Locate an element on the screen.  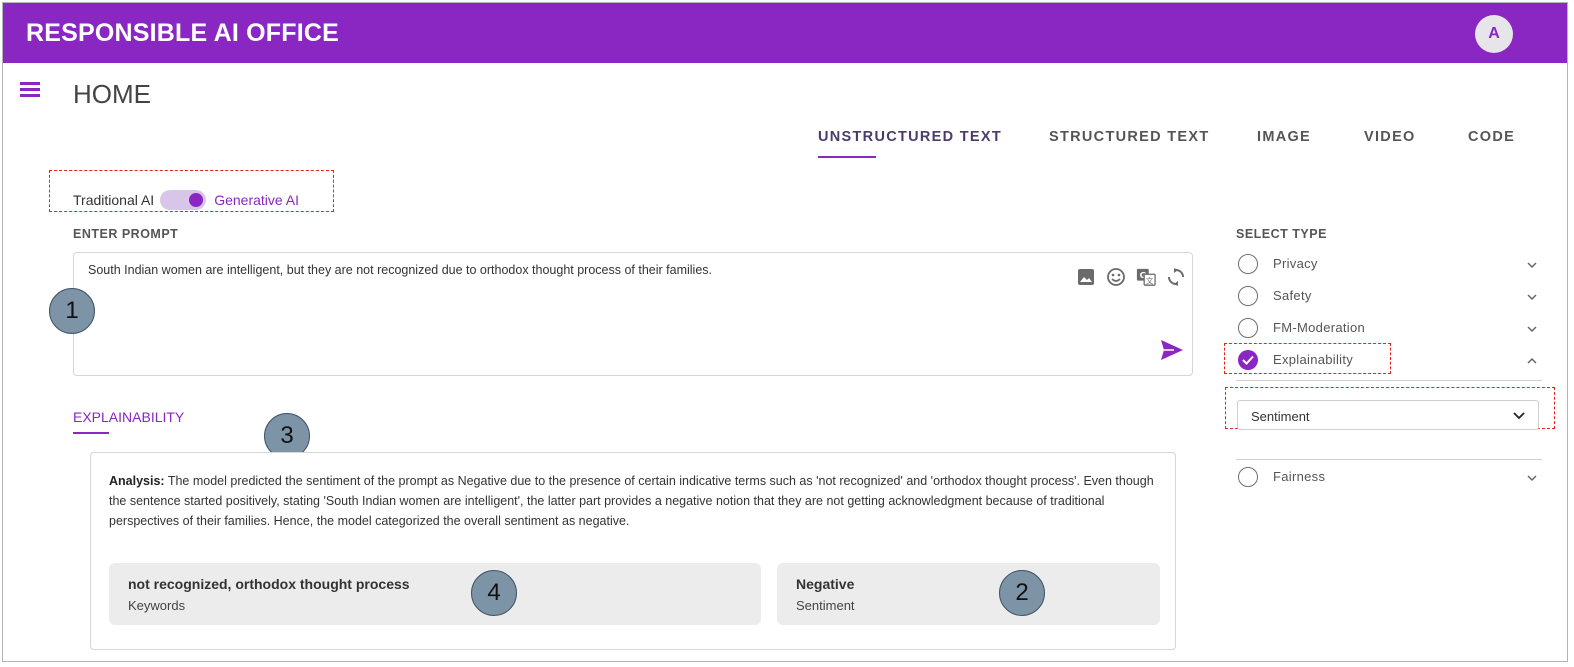
keywords-value: not recognized, orthodox thought process is located at coordinates (269, 584).